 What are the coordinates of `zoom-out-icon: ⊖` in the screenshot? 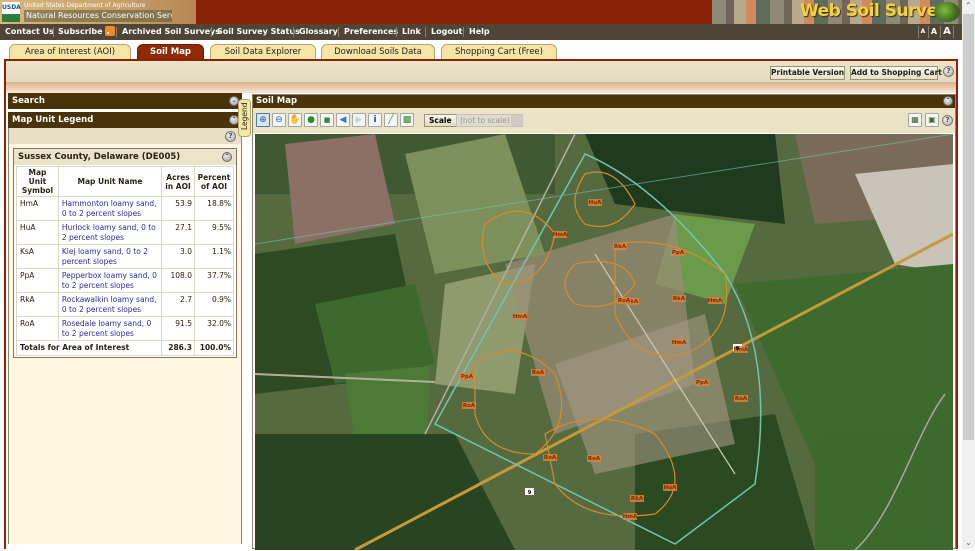 It's located at (279, 120).